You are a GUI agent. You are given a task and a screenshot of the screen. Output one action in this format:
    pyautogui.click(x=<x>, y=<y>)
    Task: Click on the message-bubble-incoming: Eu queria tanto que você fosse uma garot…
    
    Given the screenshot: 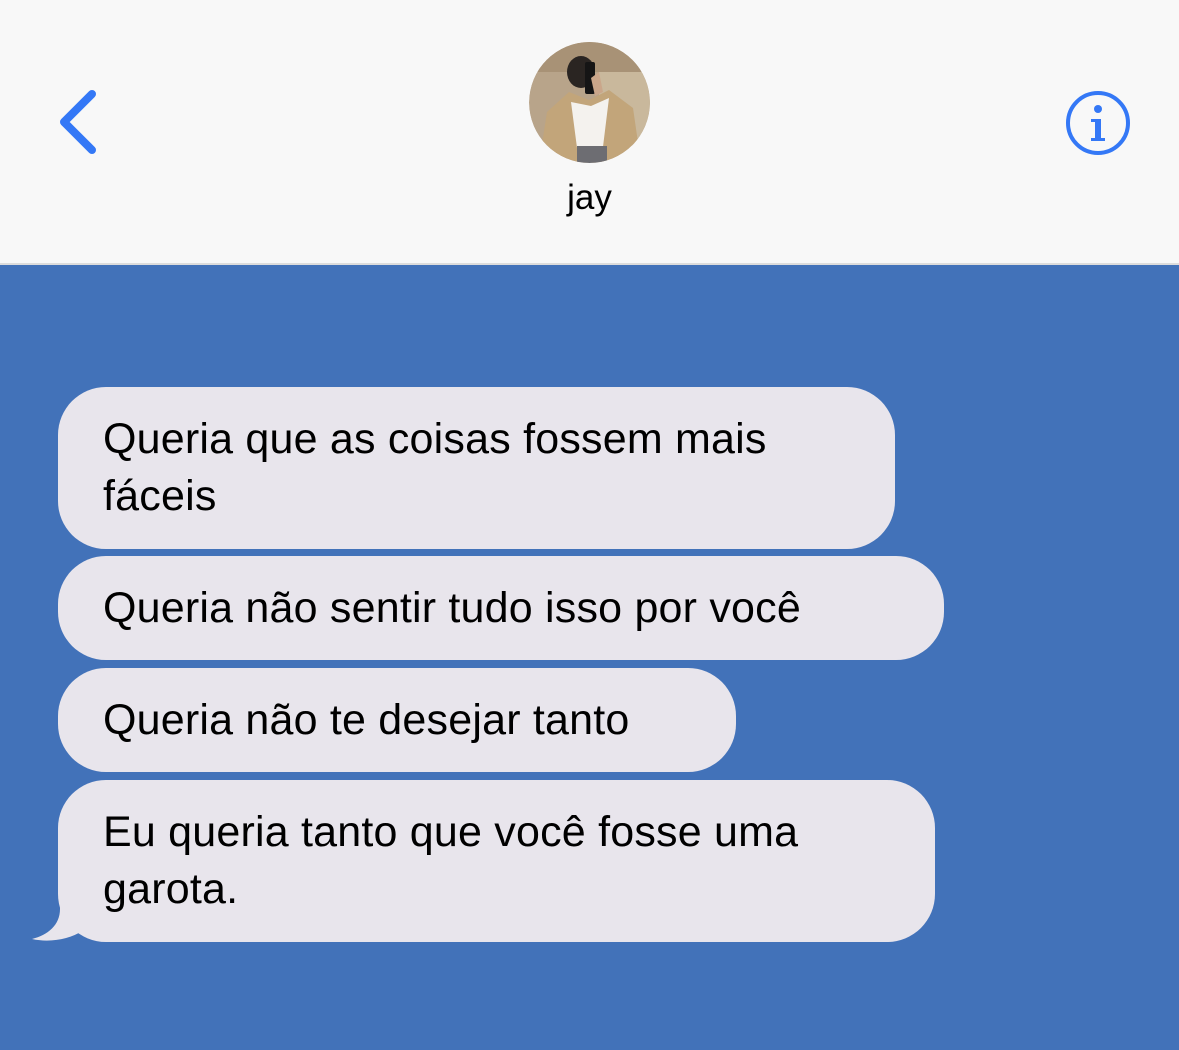 What is the action you would take?
    pyautogui.click(x=496, y=861)
    